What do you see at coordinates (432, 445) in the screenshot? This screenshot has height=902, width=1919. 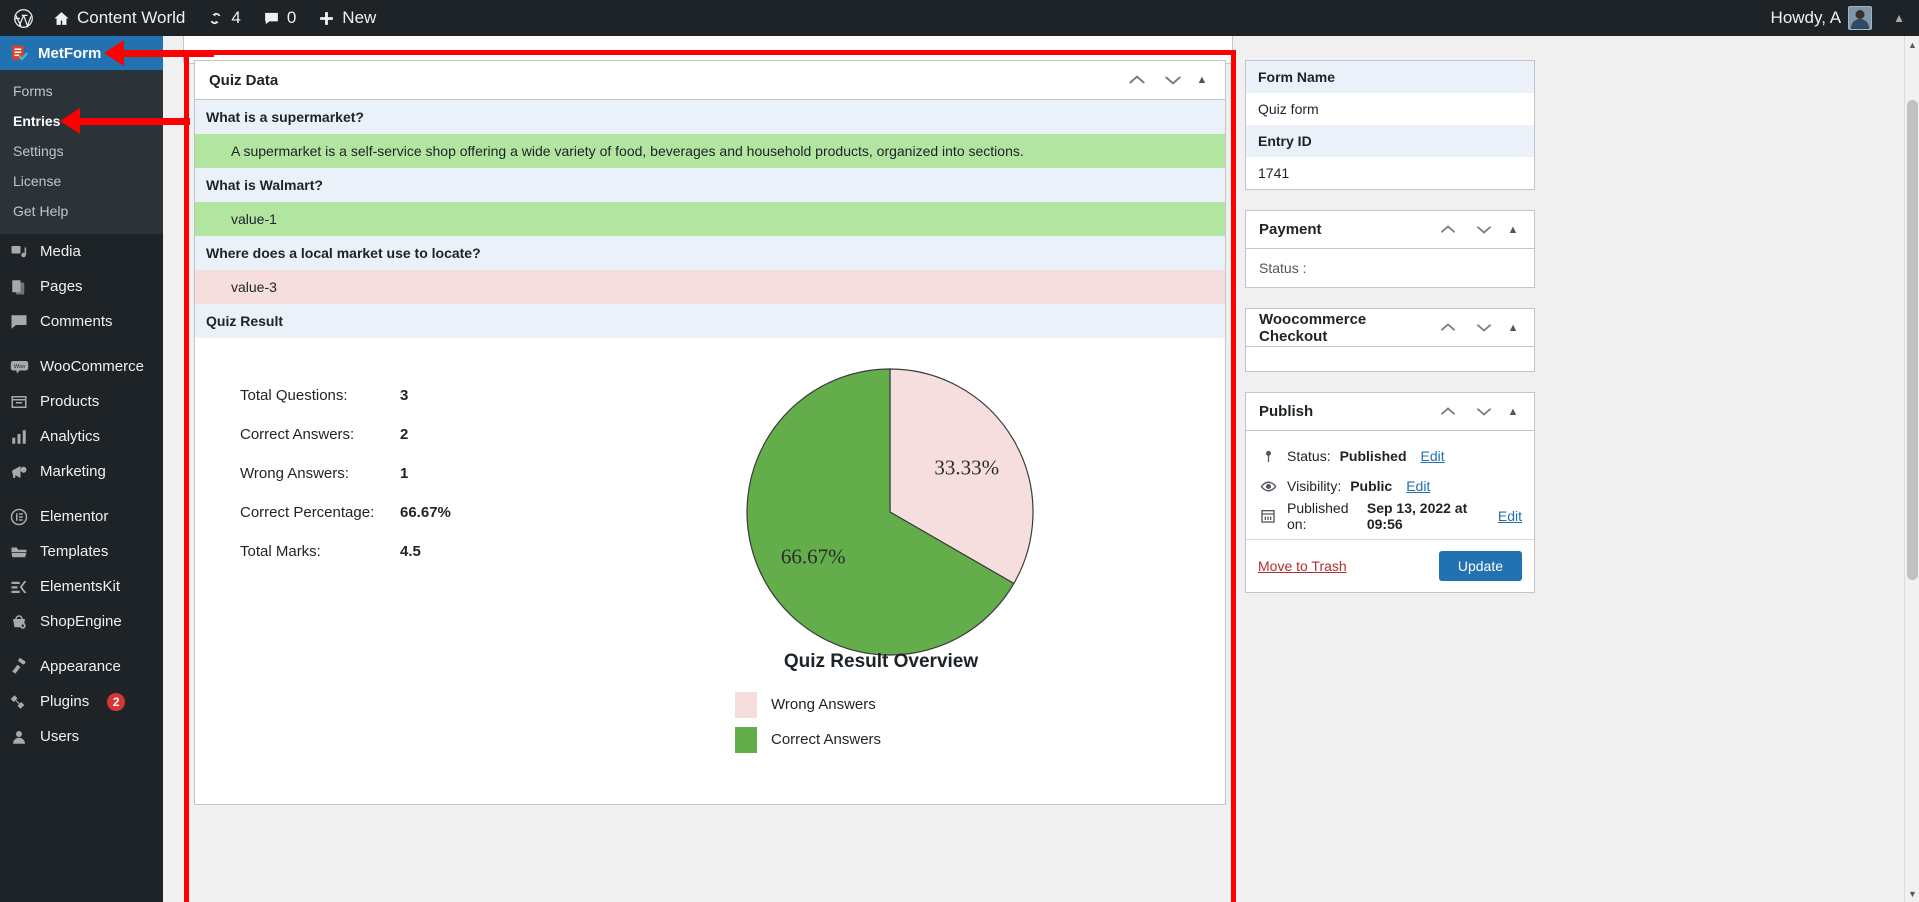 I see `stat-row: Correct Answers: 2` at bounding box center [432, 445].